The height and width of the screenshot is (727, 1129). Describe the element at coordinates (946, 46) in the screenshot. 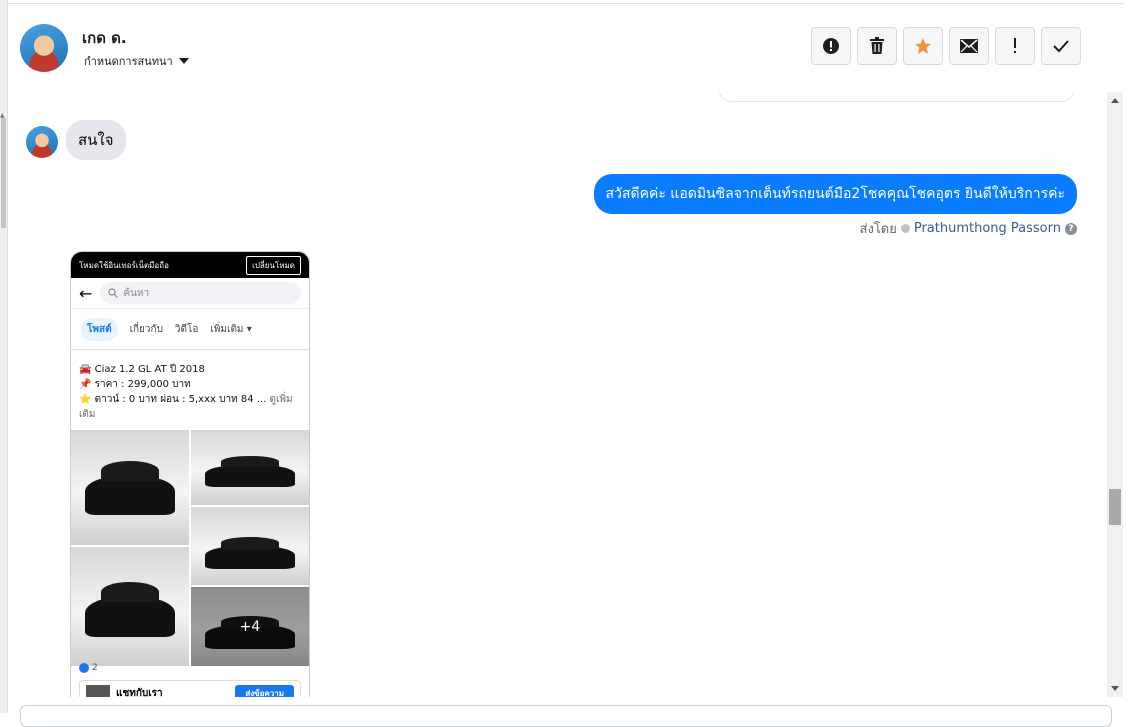

I see `conversation-actions` at that location.